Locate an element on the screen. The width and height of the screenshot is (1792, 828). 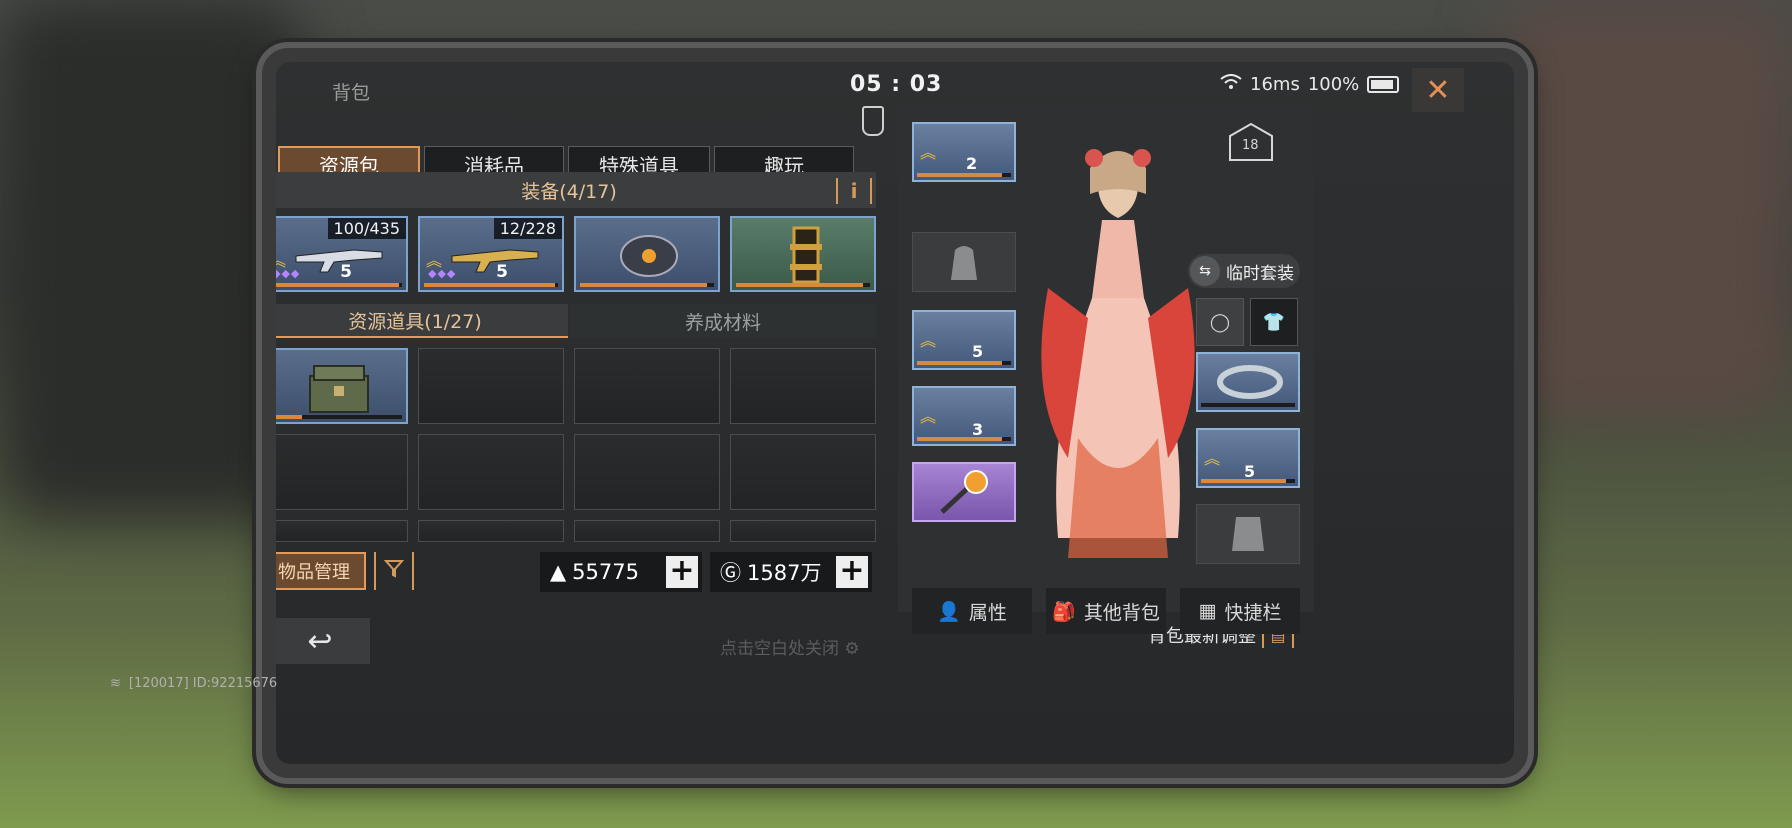
back-arrow-icon: ↩ is located at coordinates (320, 641).